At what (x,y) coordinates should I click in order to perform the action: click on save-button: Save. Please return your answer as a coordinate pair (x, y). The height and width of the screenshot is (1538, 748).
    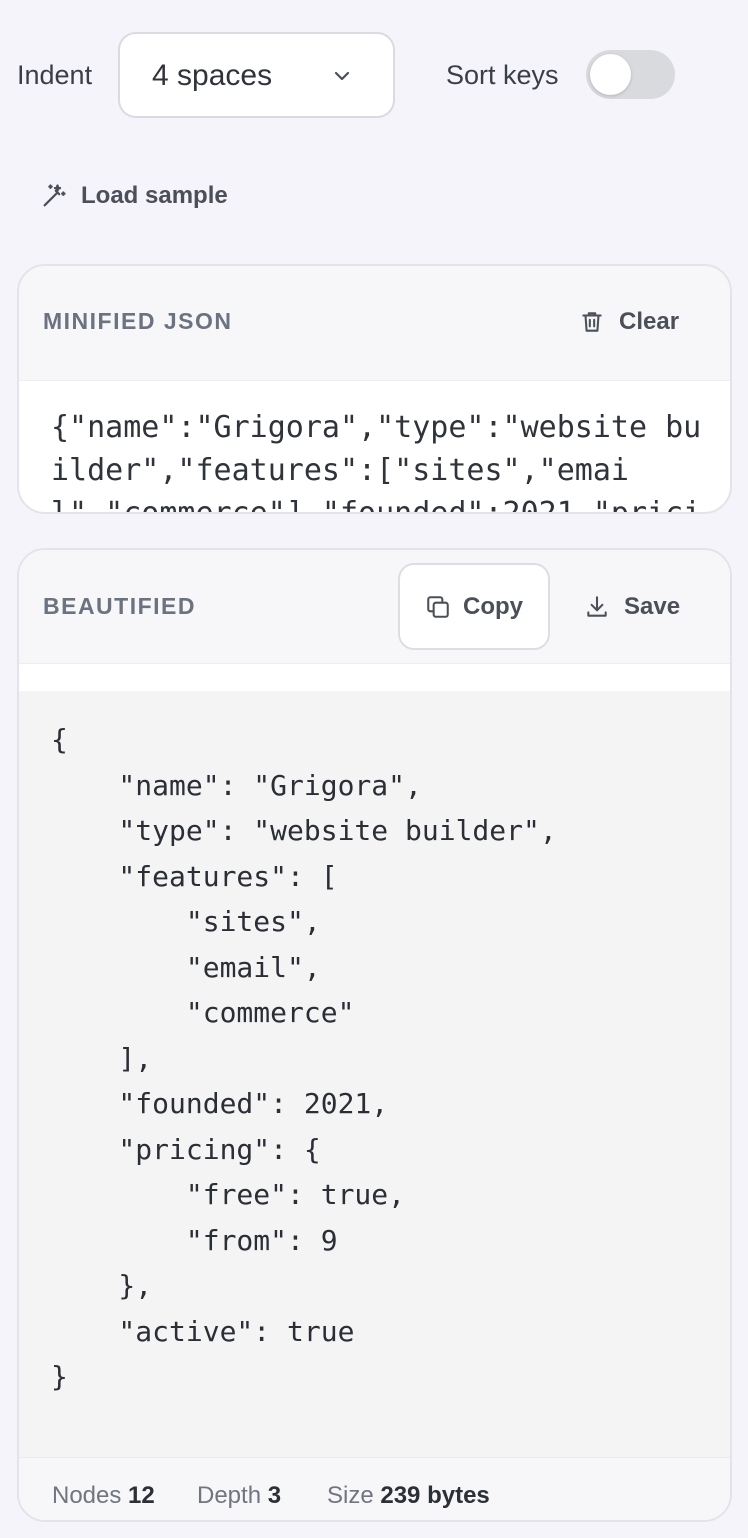
    Looking at the image, I should click on (632, 607).